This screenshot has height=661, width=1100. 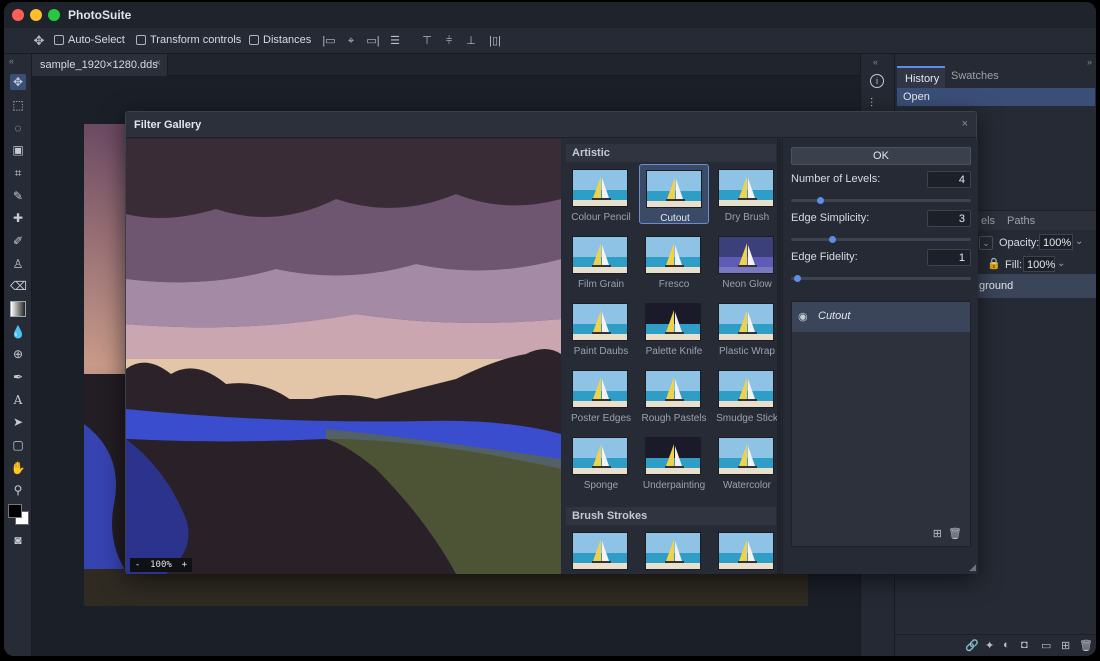 What do you see at coordinates (137, 565) in the screenshot?
I see `zoom-out-button: -` at bounding box center [137, 565].